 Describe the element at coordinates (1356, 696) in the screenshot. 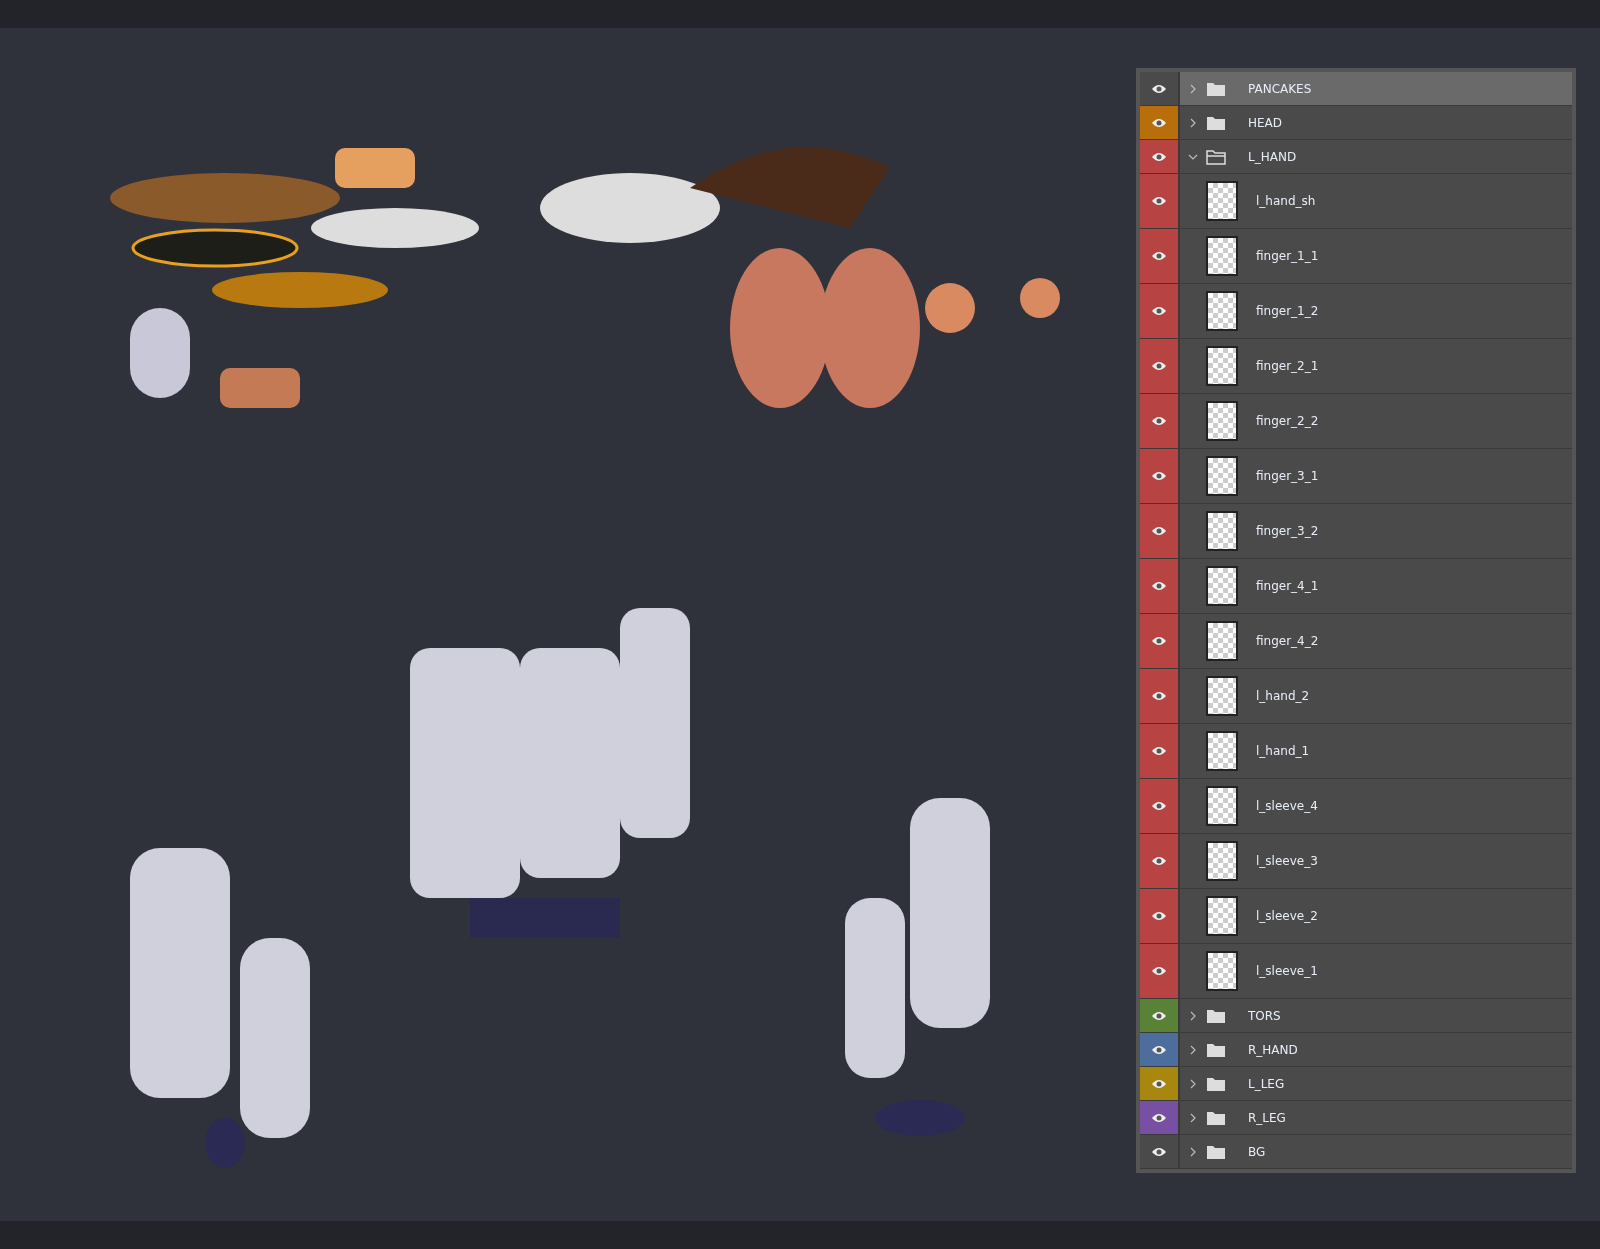

I see `layer-row: l_hand_2` at that location.